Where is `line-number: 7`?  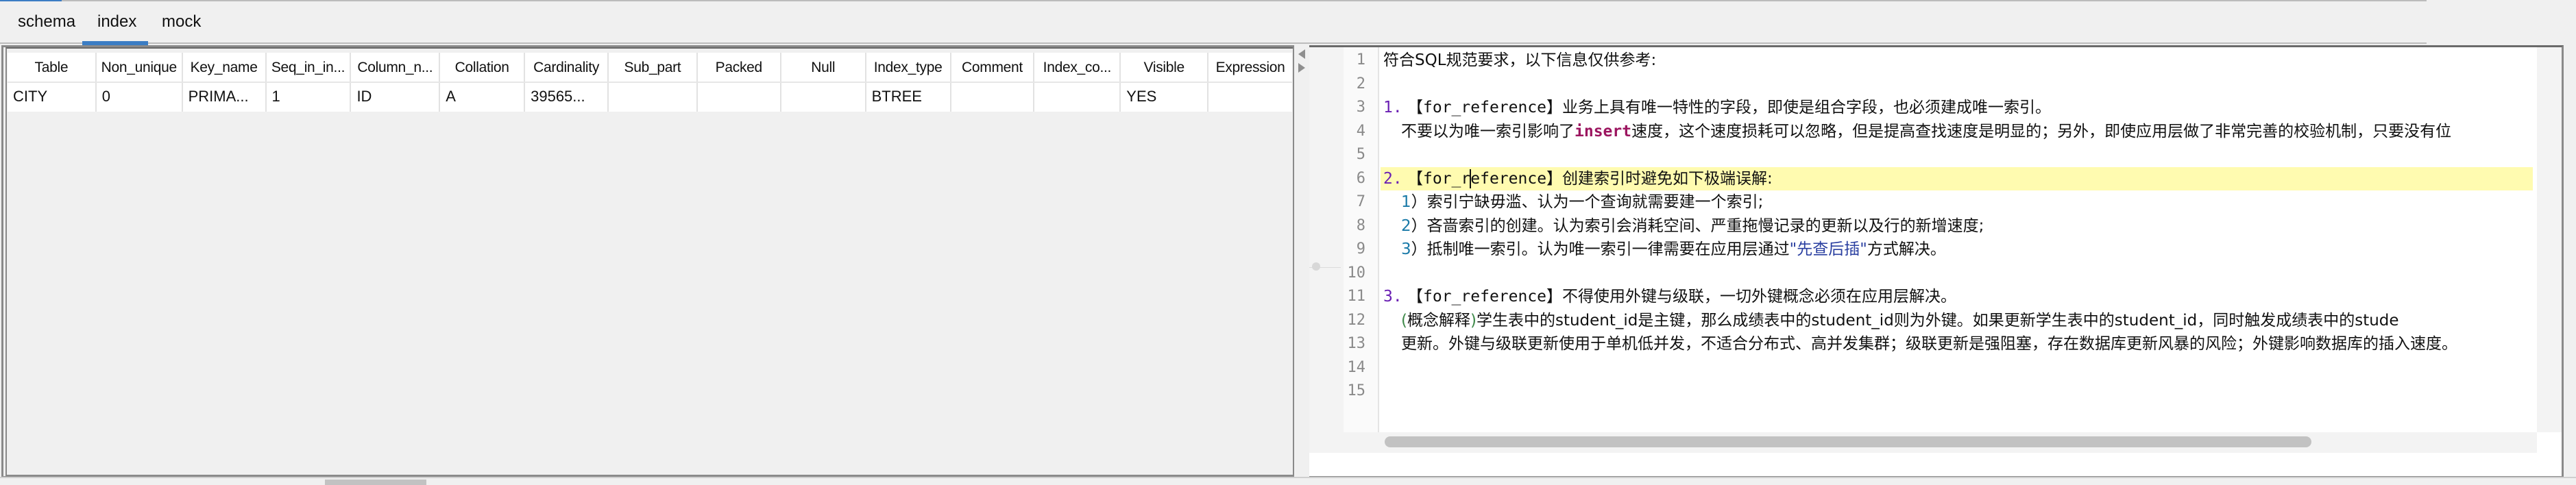
line-number: 7 is located at coordinates (1360, 201).